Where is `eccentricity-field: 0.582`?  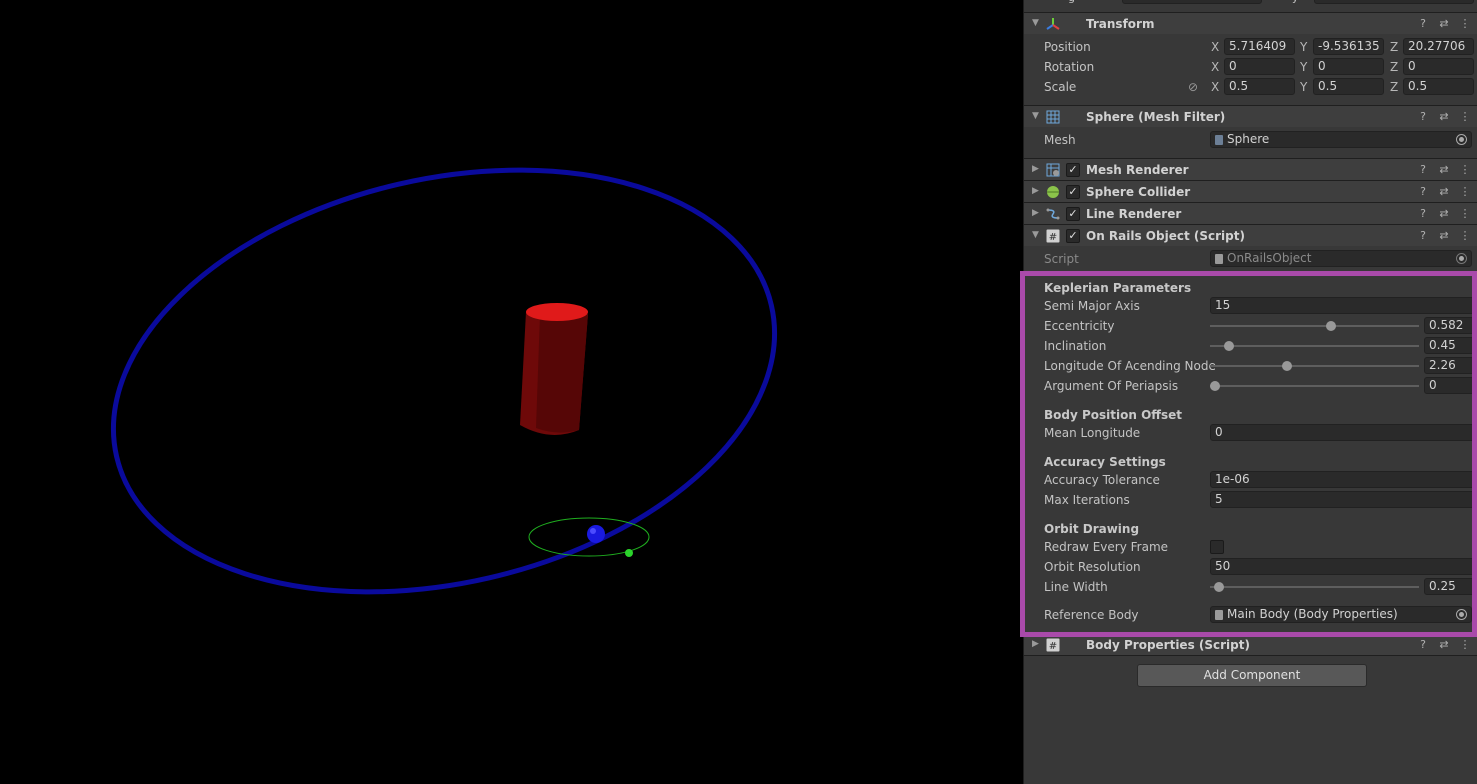 eccentricity-field: 0.582 is located at coordinates (1450, 325).